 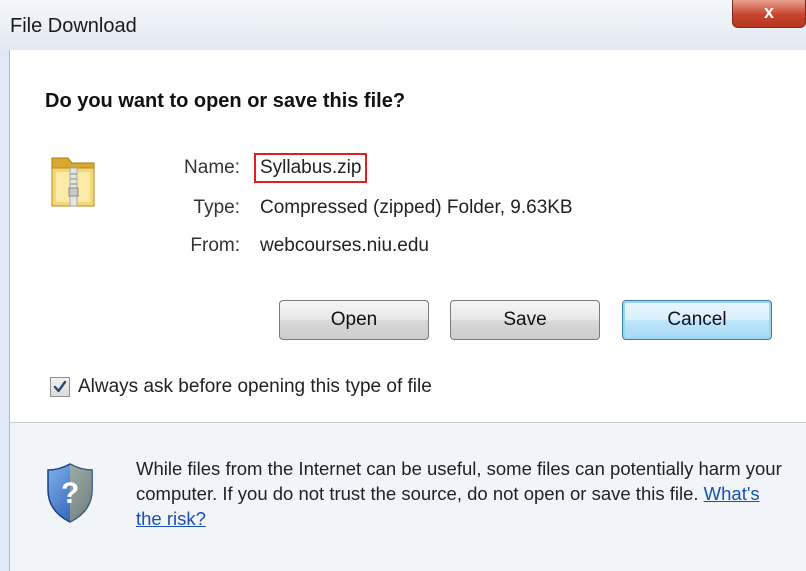 I want to click on security-shield-icon: ?, so click(x=70, y=493).